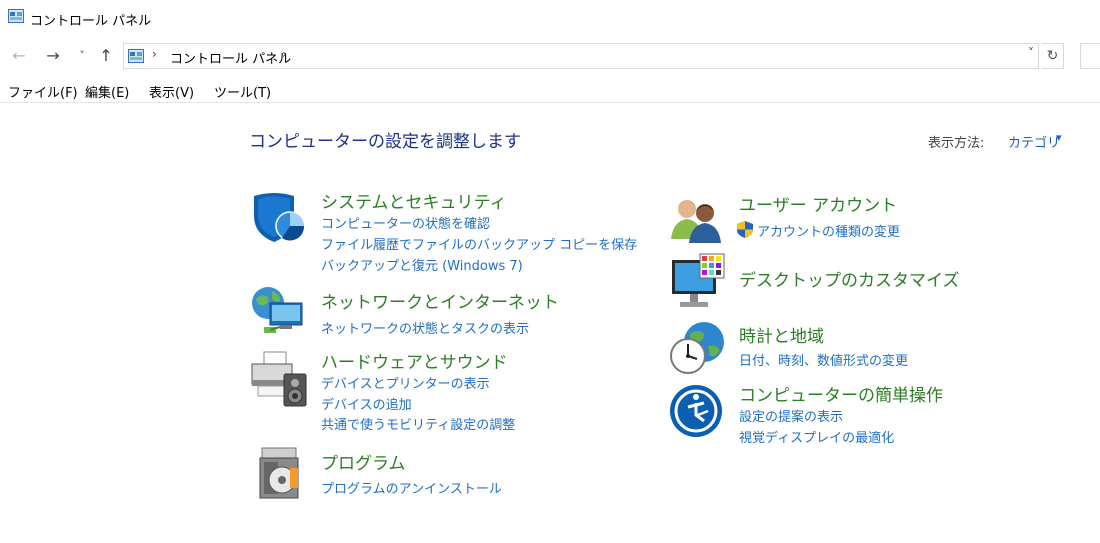 The image size is (1100, 543). What do you see at coordinates (279, 311) in the screenshot?
I see `network-globe-icon` at bounding box center [279, 311].